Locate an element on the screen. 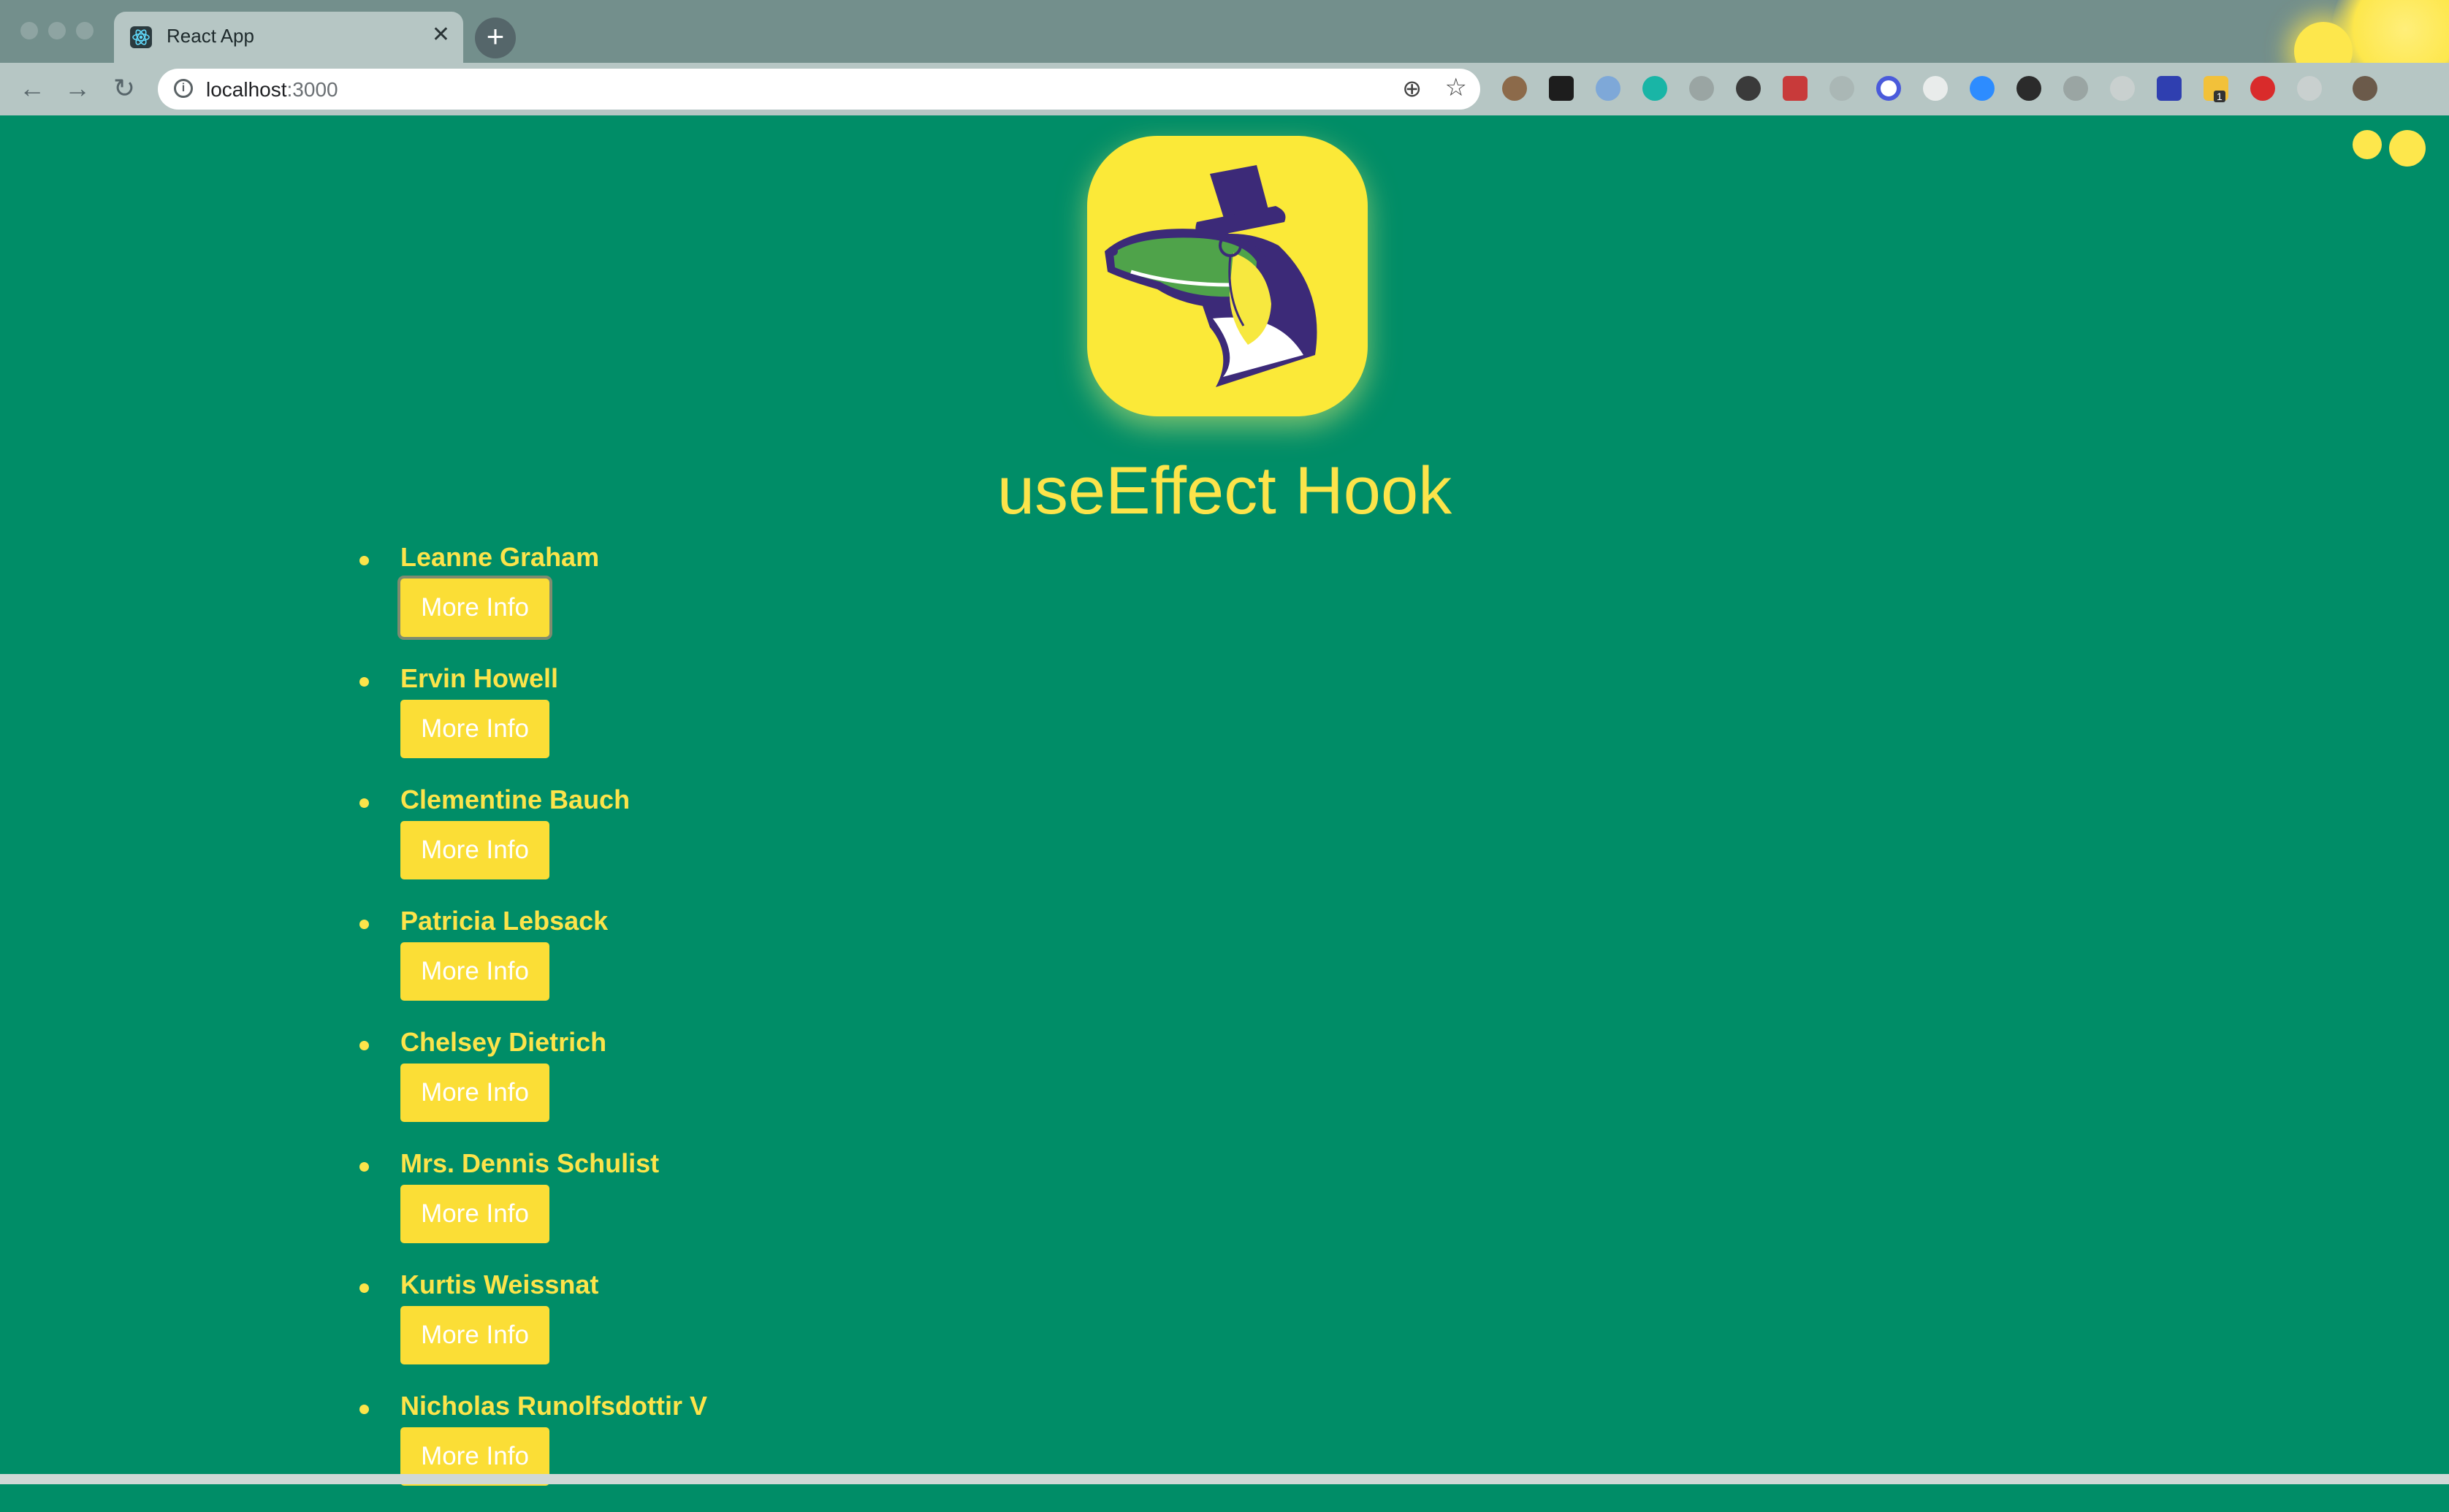 This screenshot has height=1512, width=2449. extension-moon-icon is located at coordinates (1748, 88).